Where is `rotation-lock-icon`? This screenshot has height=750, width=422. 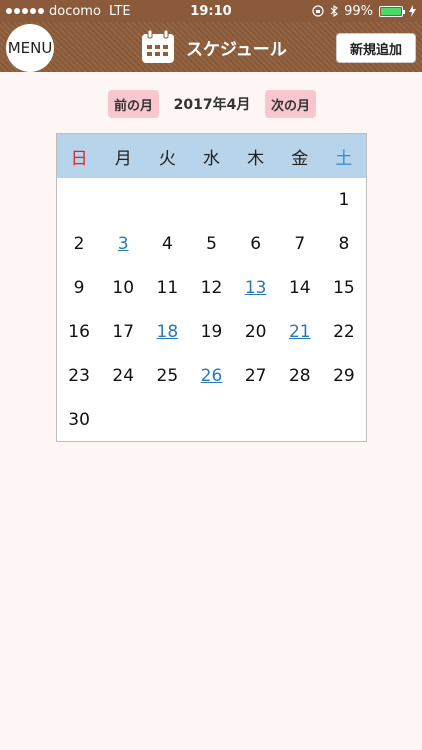 rotation-lock-icon is located at coordinates (318, 11).